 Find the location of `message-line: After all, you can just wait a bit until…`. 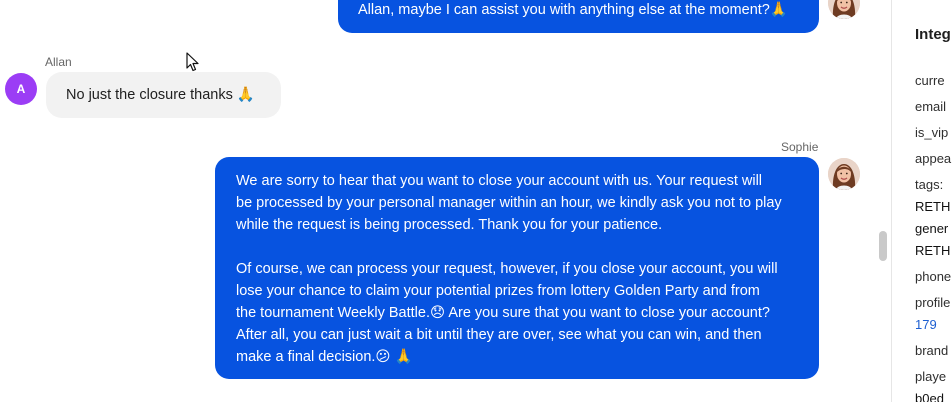

message-line: After all, you can just wait a bit until… is located at coordinates (499, 335).